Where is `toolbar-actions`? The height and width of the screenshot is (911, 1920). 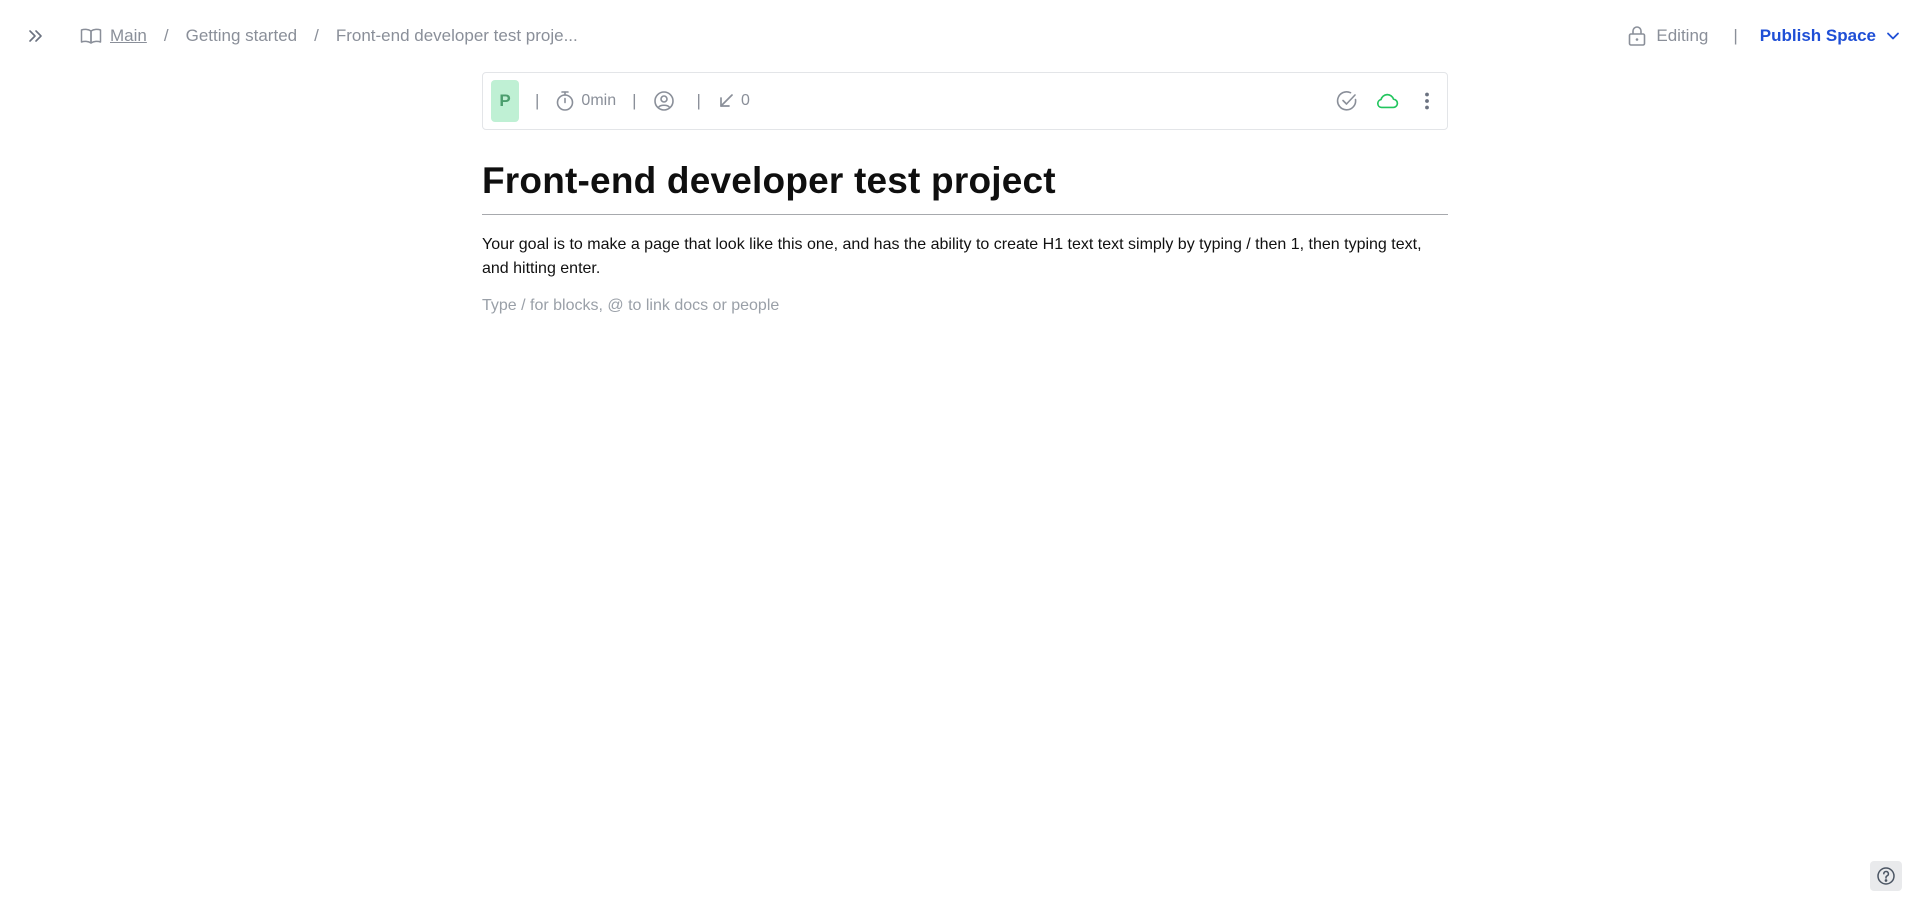
toolbar-actions is located at coordinates (1387, 101).